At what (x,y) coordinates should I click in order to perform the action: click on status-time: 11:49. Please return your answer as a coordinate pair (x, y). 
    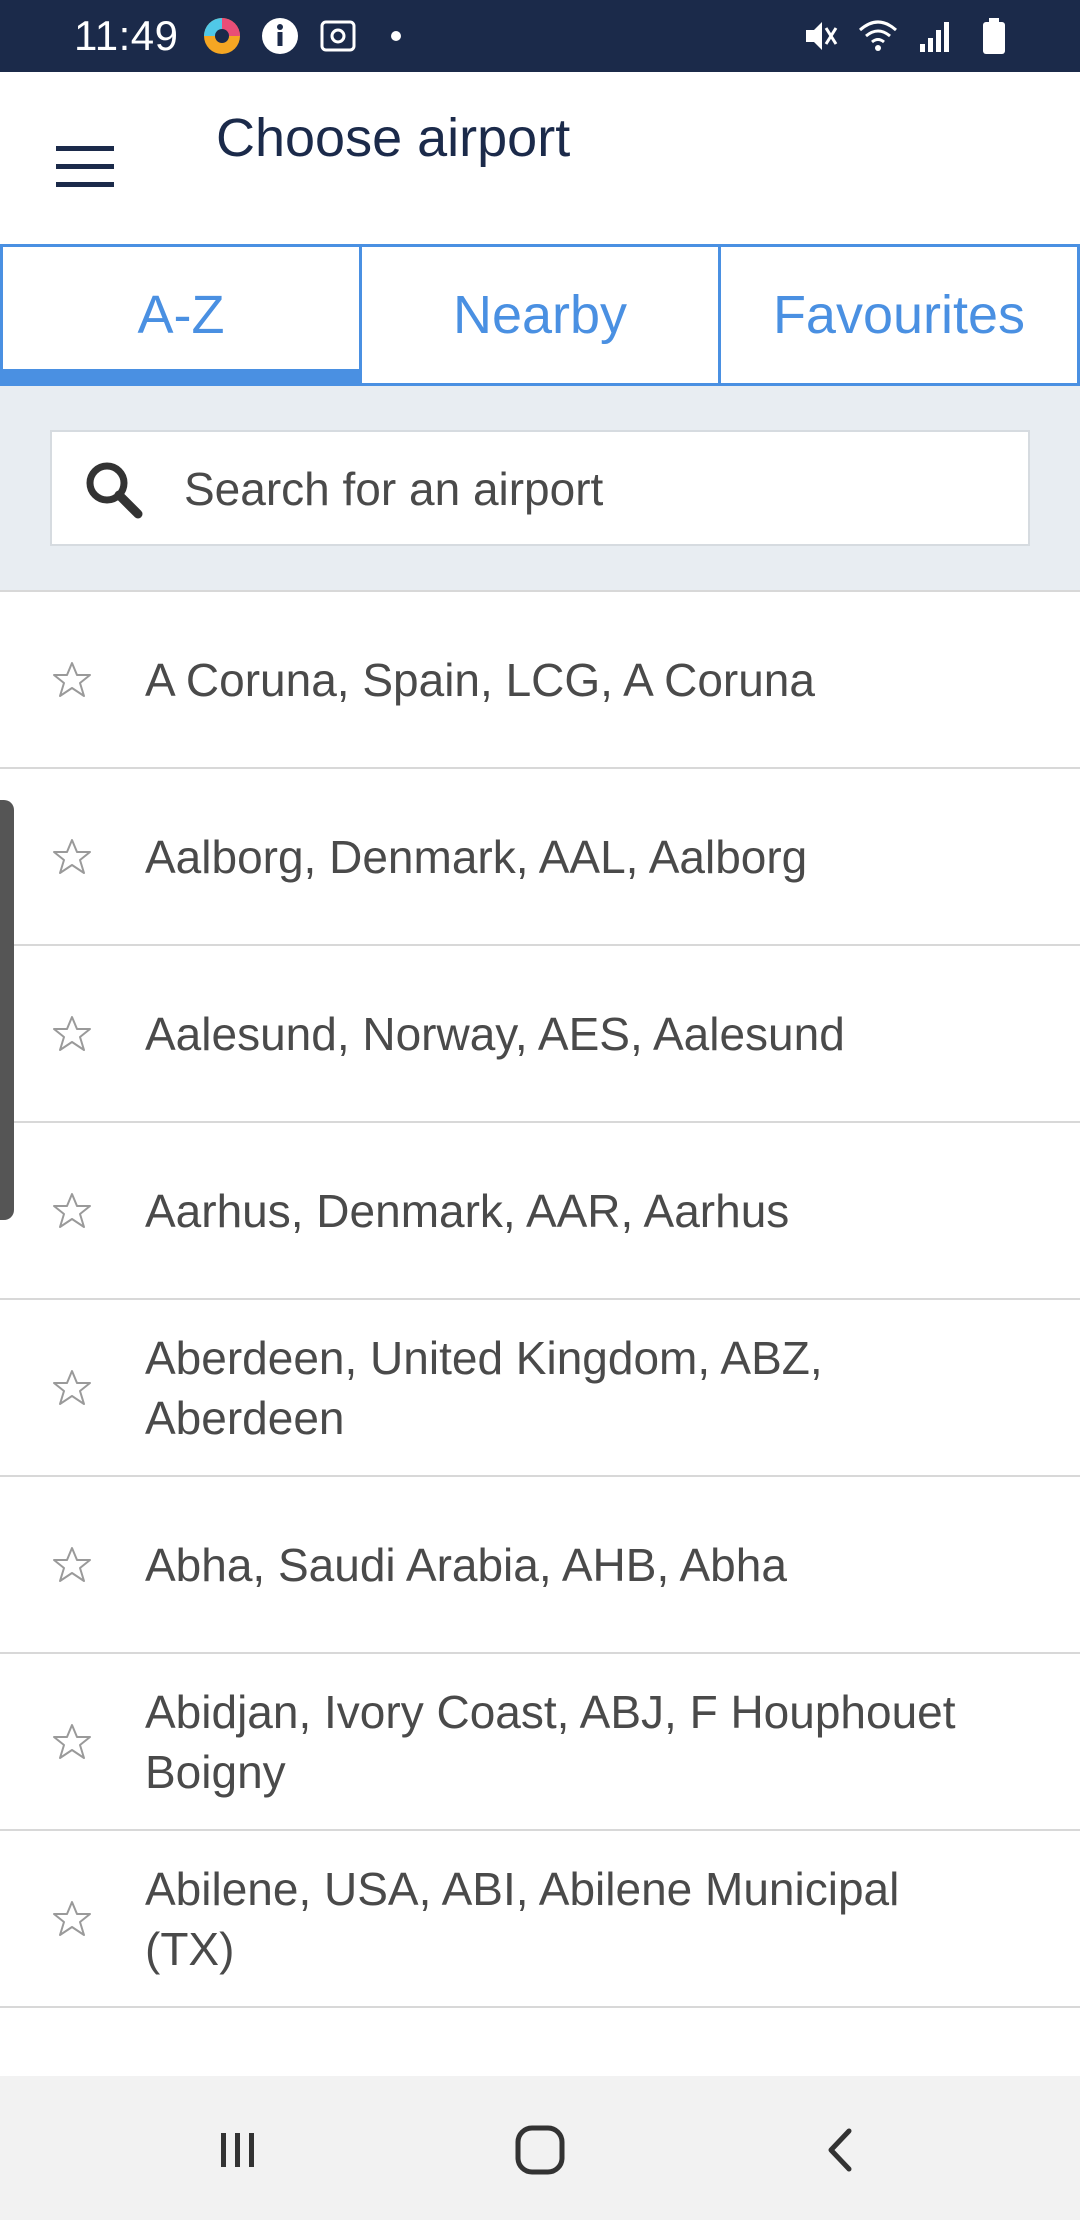
    Looking at the image, I should click on (126, 35).